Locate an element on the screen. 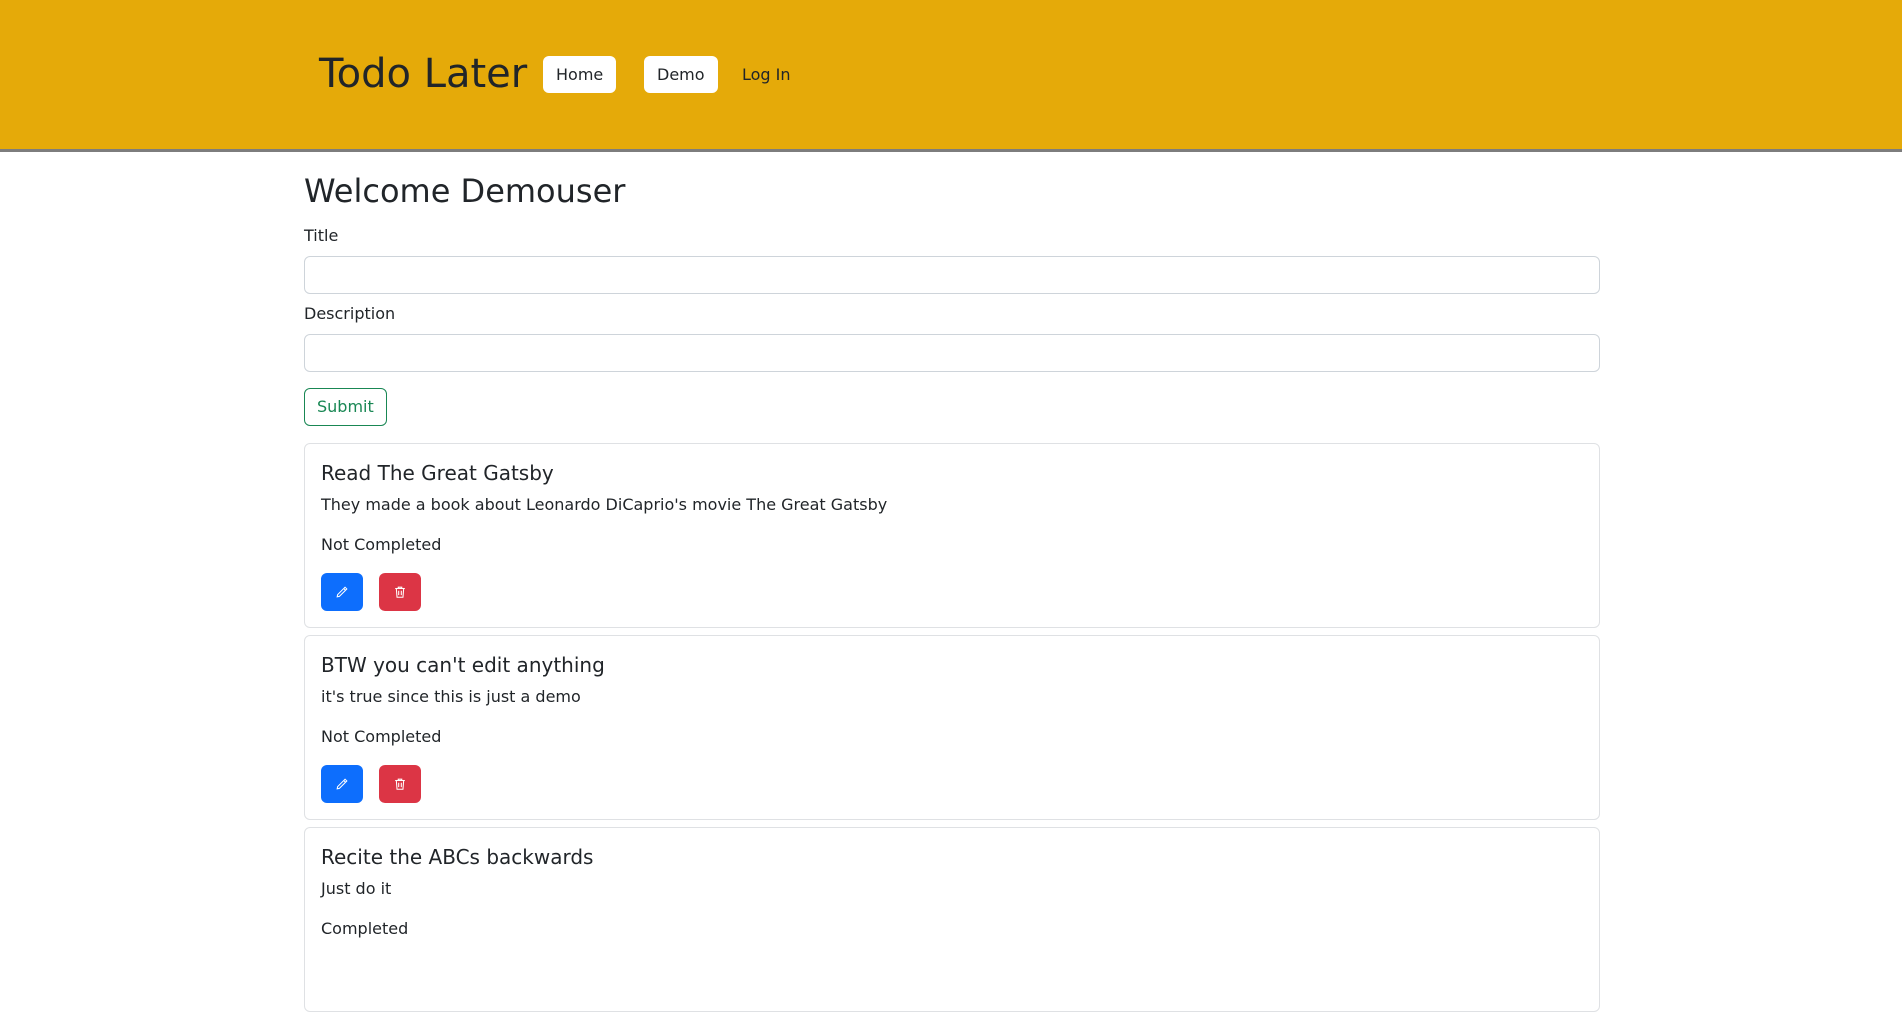 Image resolution: width=1902 pixels, height=1012 pixels. description-input is located at coordinates (952, 353).